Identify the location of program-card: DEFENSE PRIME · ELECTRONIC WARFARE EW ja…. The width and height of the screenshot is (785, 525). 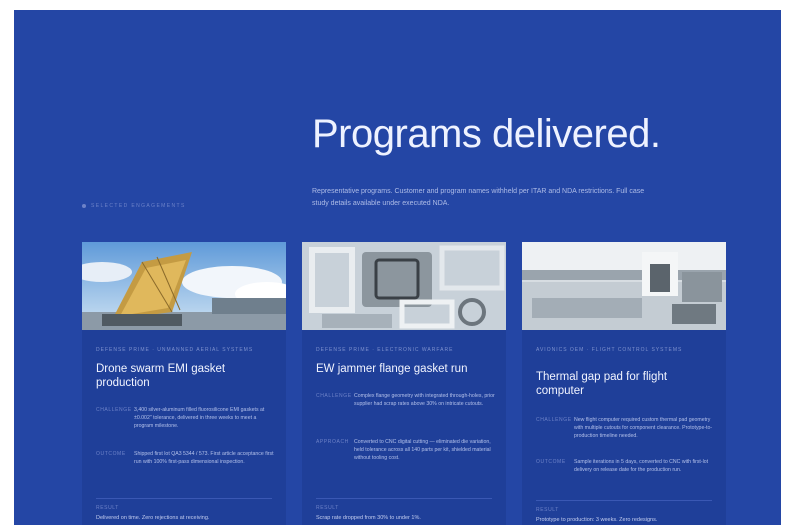
(404, 383).